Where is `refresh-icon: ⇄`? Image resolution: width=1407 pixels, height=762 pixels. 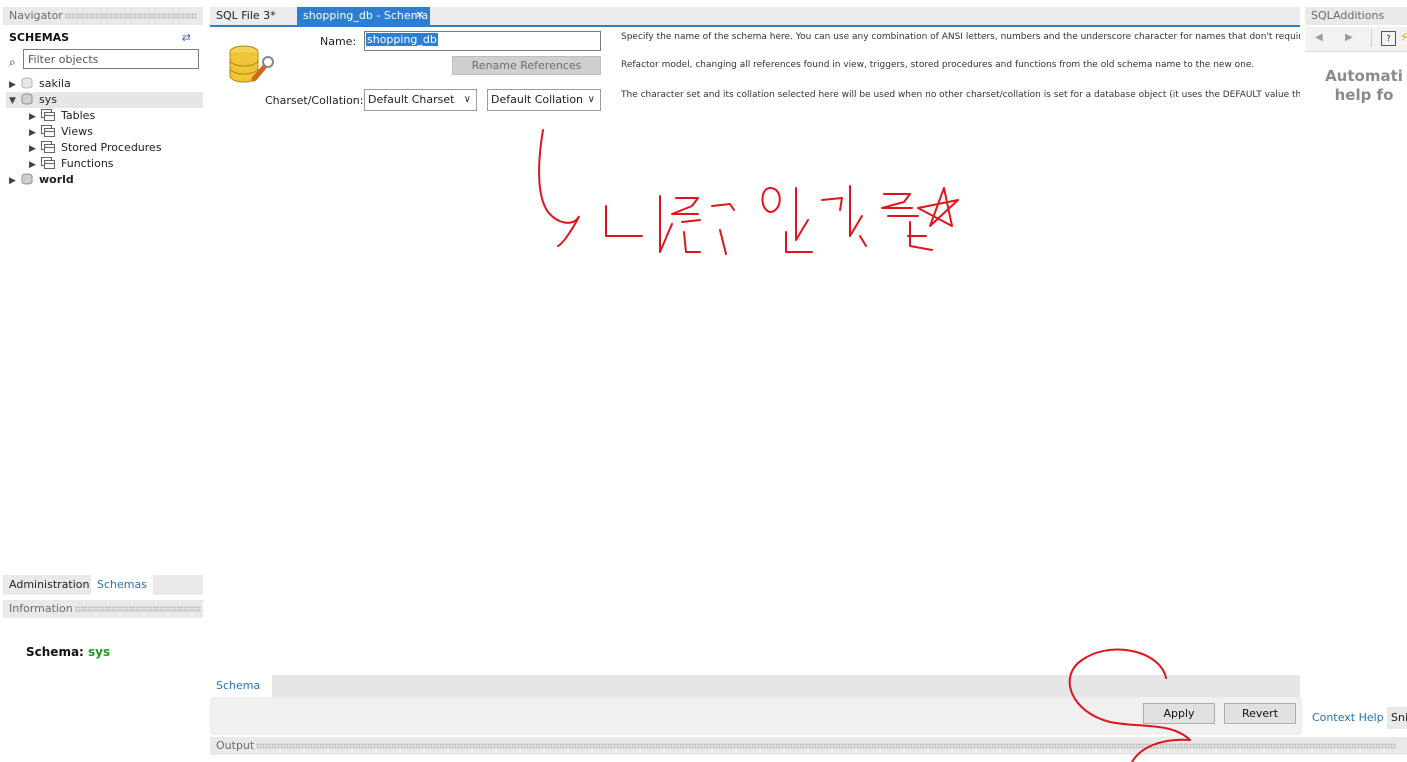 refresh-icon: ⇄ is located at coordinates (186, 37).